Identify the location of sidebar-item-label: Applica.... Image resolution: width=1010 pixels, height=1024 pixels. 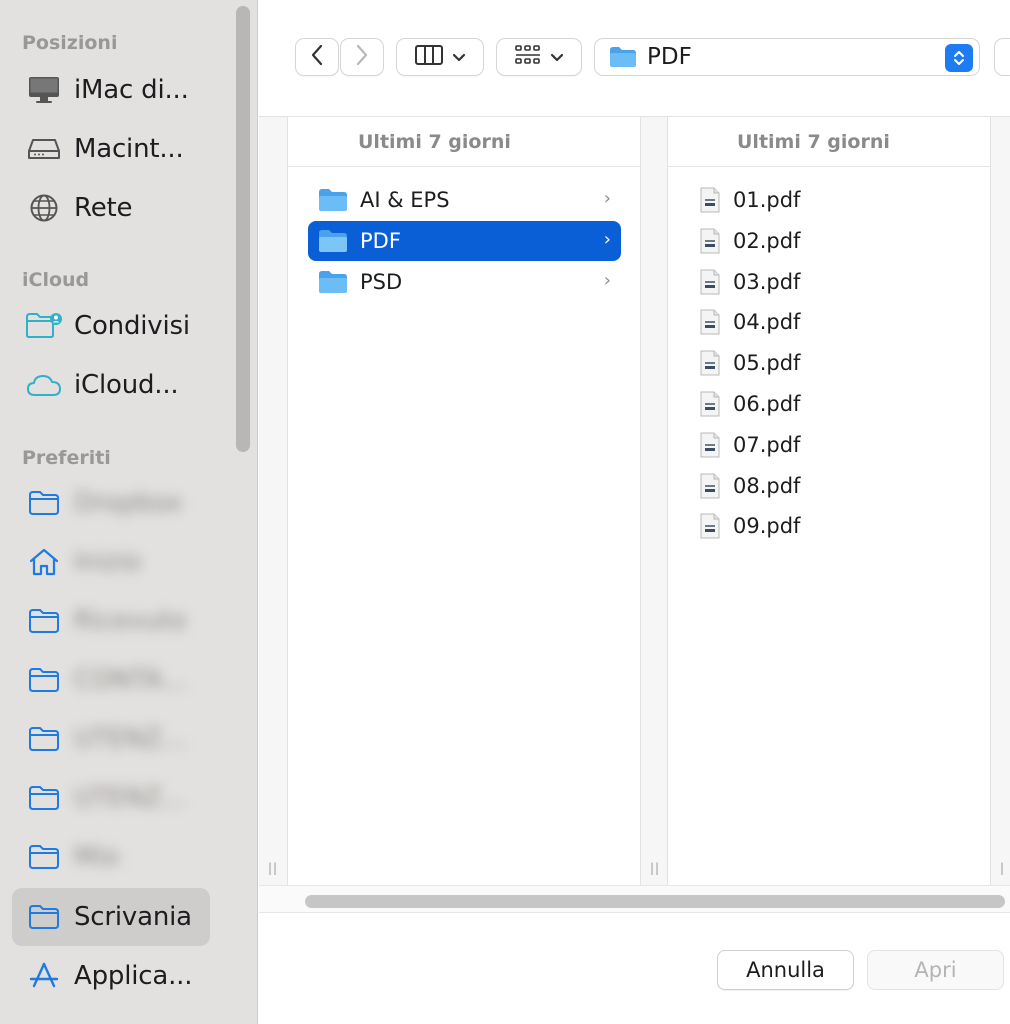
(133, 976).